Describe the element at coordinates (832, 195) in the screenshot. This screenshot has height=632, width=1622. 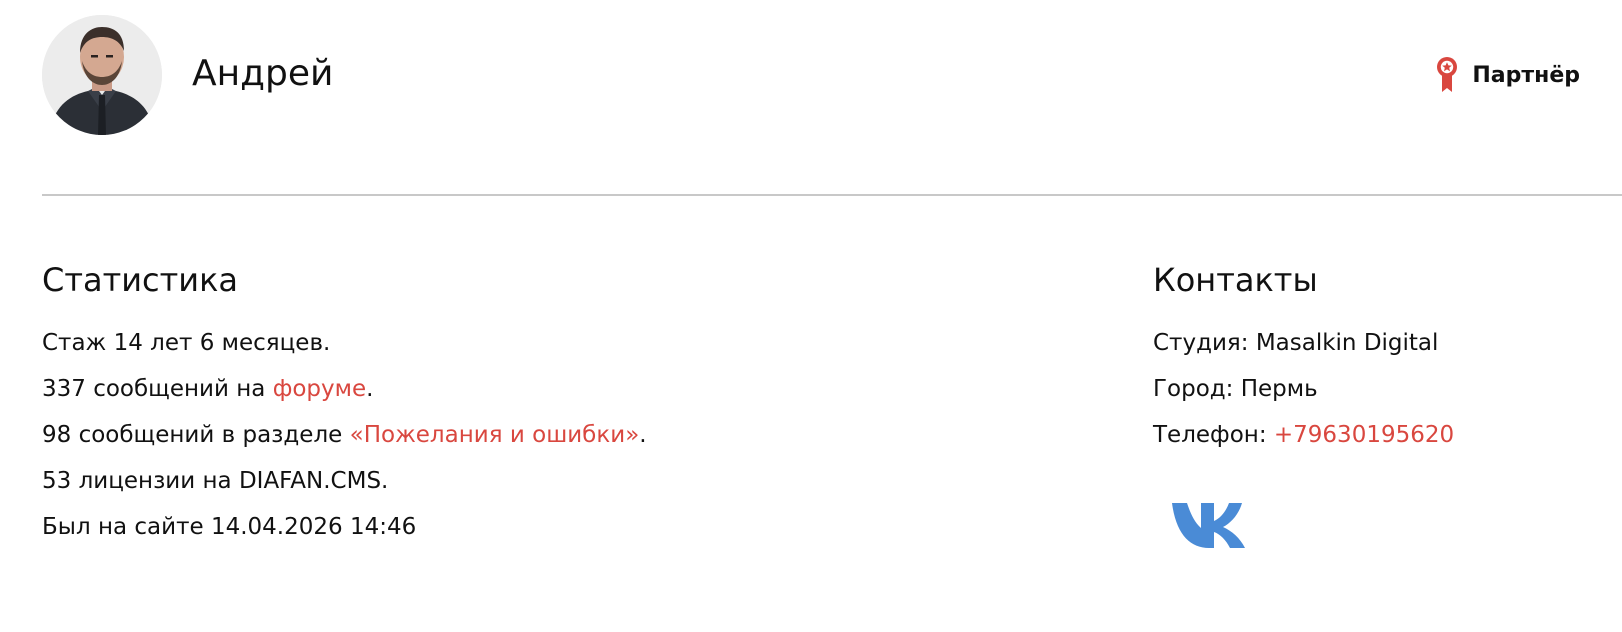
I see `header-divider` at that location.